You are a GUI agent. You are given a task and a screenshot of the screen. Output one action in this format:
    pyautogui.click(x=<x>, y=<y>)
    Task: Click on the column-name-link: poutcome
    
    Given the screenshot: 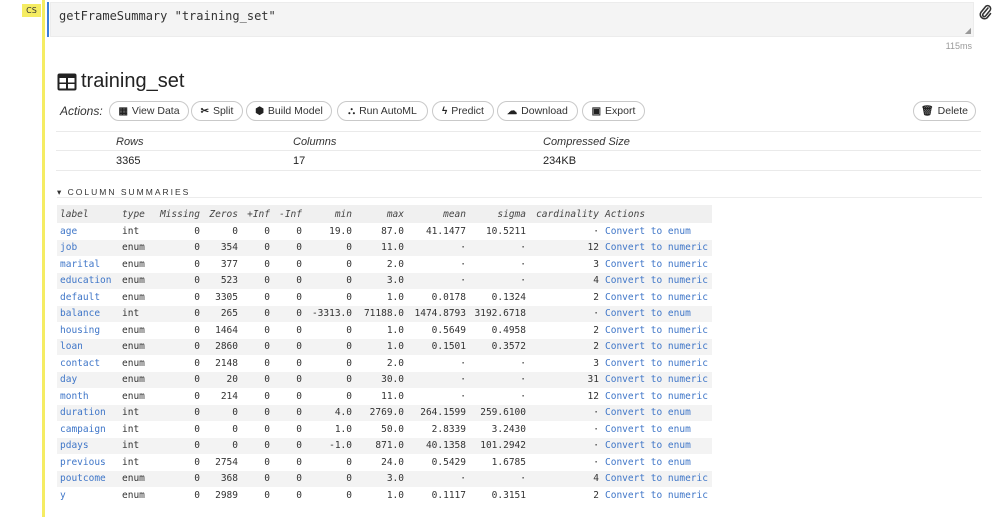 What is the action you would take?
    pyautogui.click(x=88, y=478)
    